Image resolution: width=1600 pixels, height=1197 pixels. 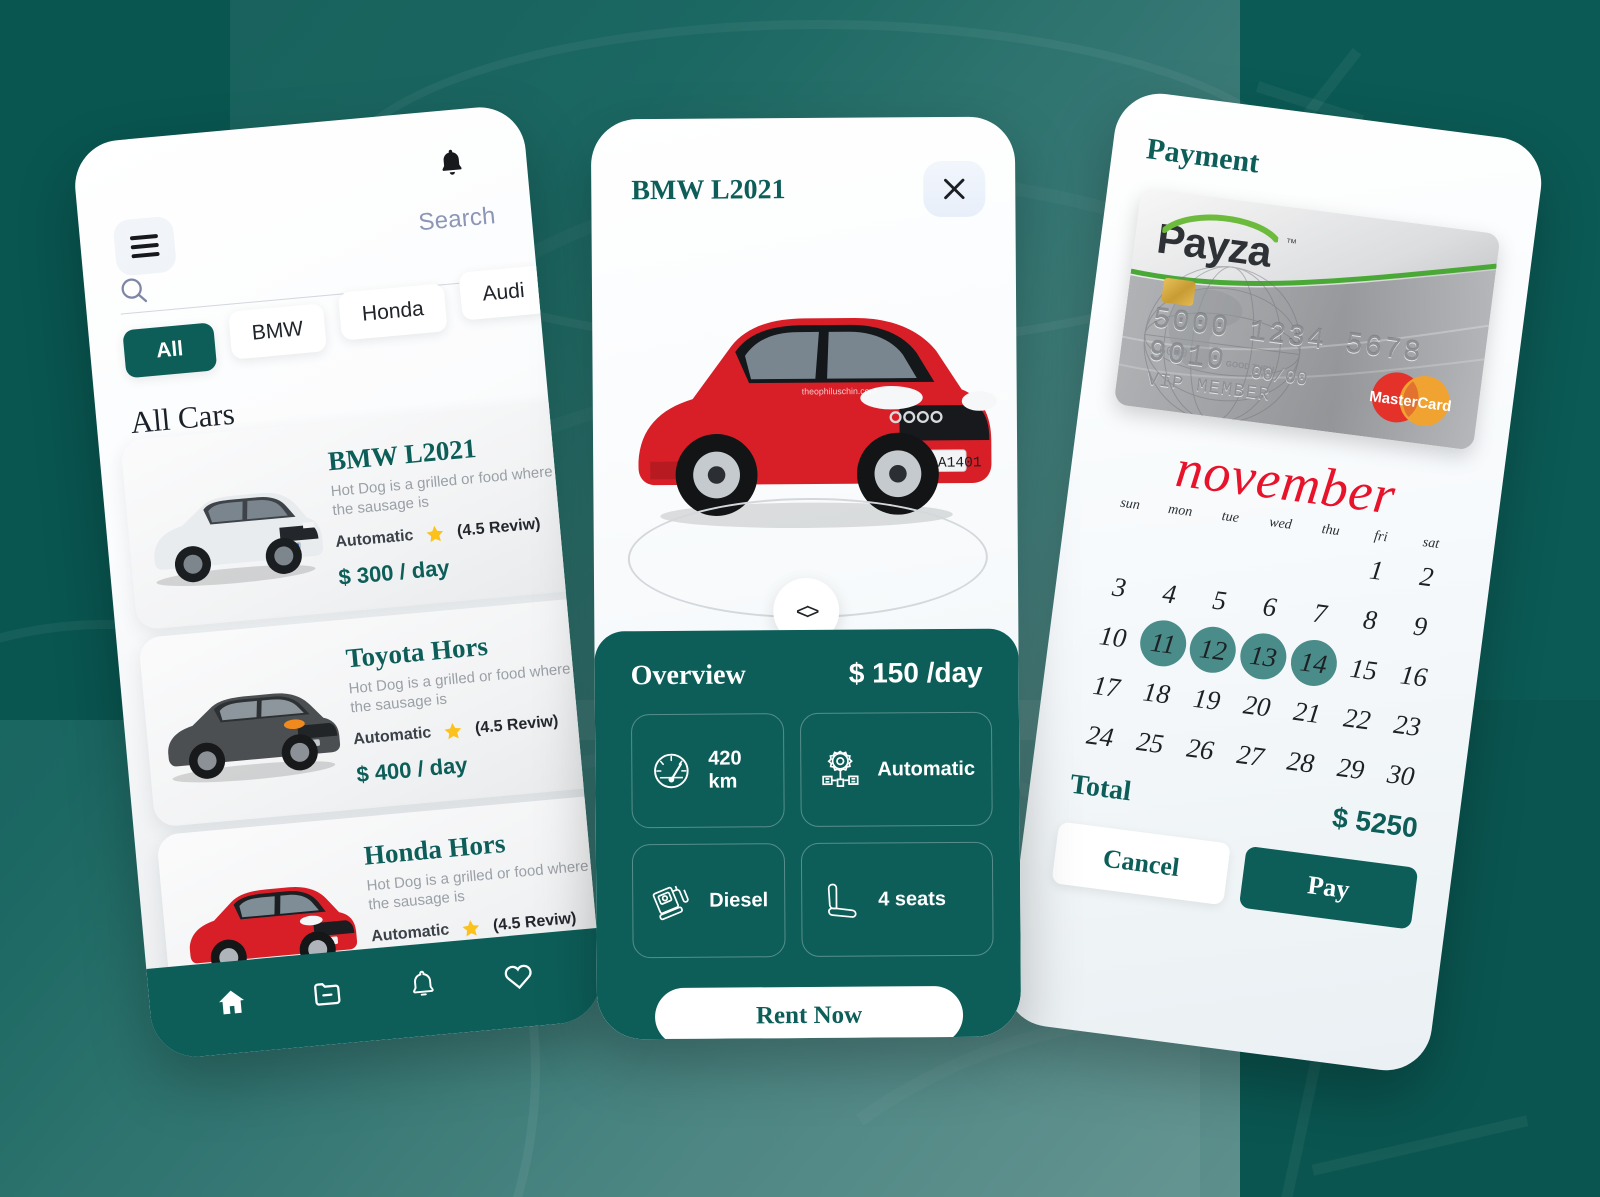 I want to click on calendar-day: 4, so click(x=1169, y=594).